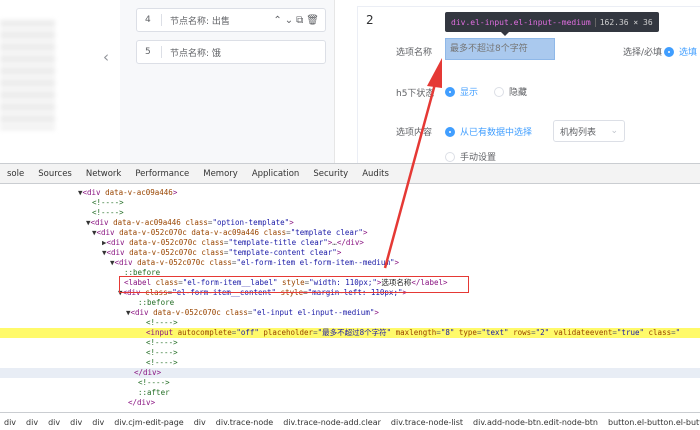 The width and height of the screenshot is (700, 430). What do you see at coordinates (294, 284) in the screenshot?
I see `highlight-box` at bounding box center [294, 284].